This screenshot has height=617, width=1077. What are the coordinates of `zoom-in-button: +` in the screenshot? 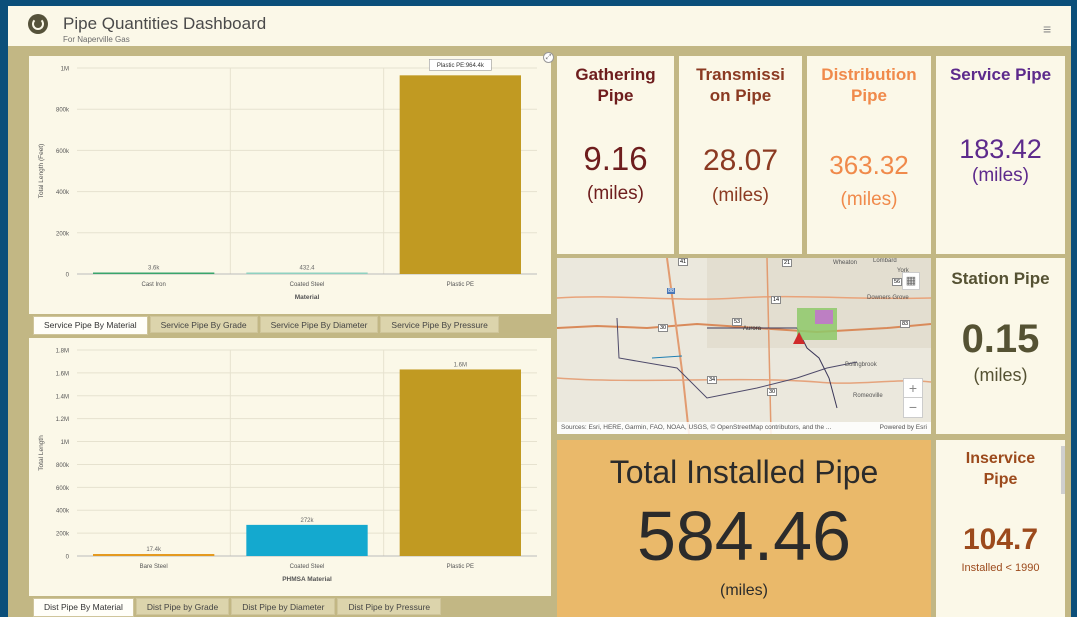 It's located at (913, 388).